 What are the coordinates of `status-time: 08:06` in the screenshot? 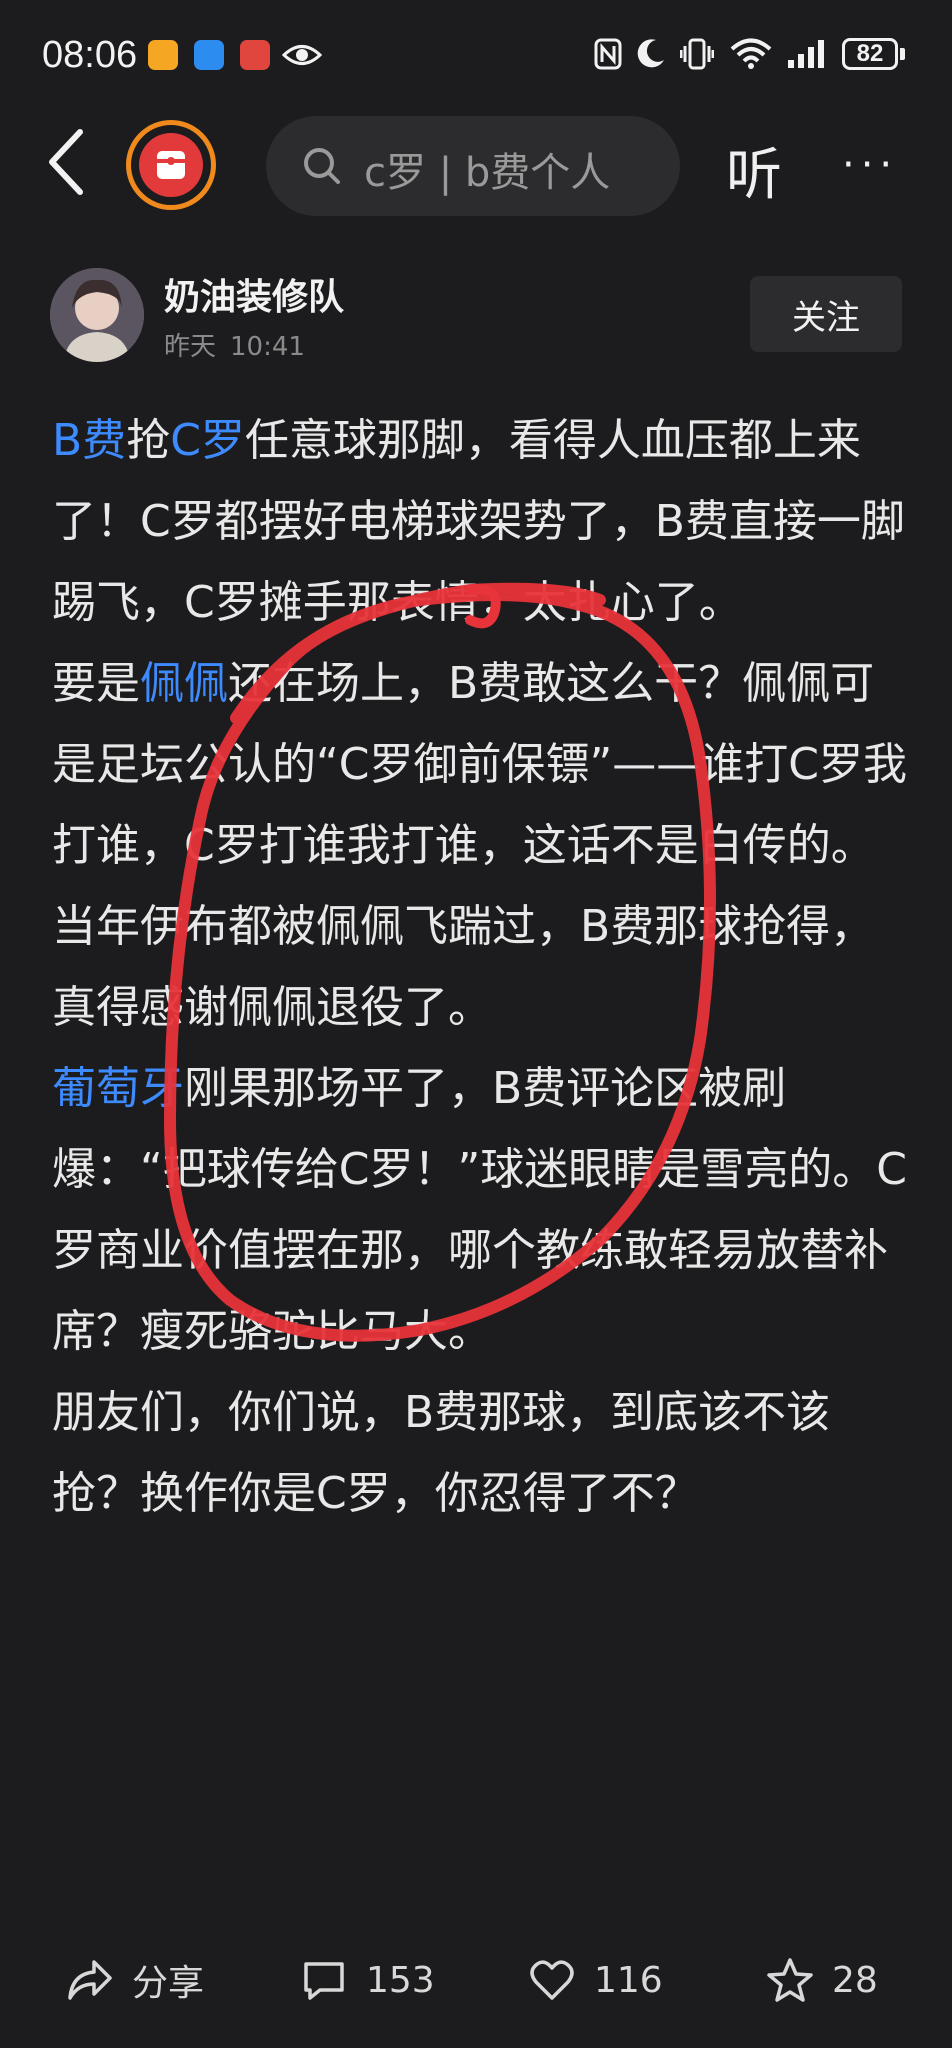 It's located at (90, 55).